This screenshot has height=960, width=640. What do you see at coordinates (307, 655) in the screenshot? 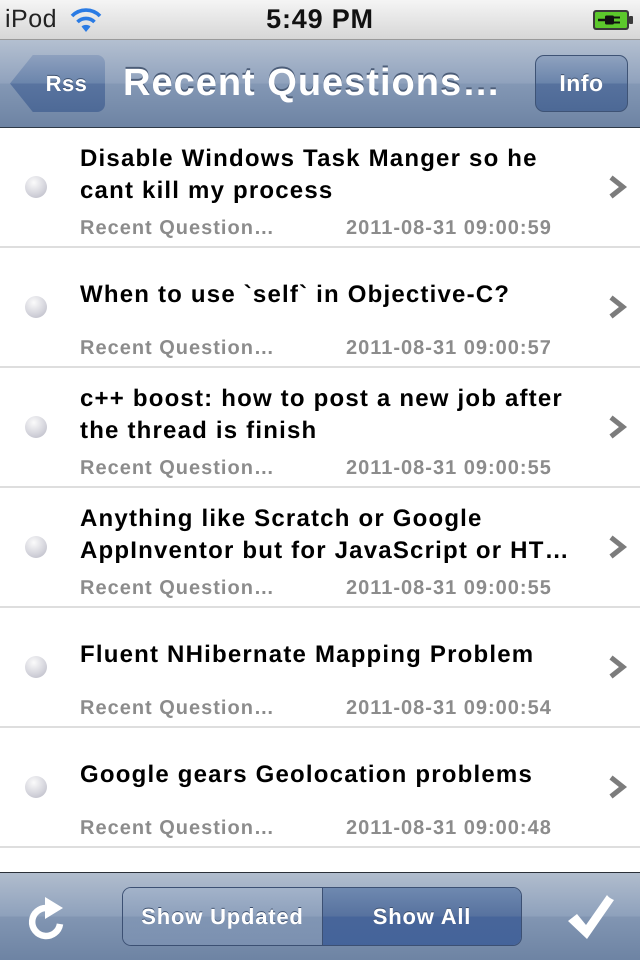
I see `question-title: Fluent NHibernate Mapping Problem` at bounding box center [307, 655].